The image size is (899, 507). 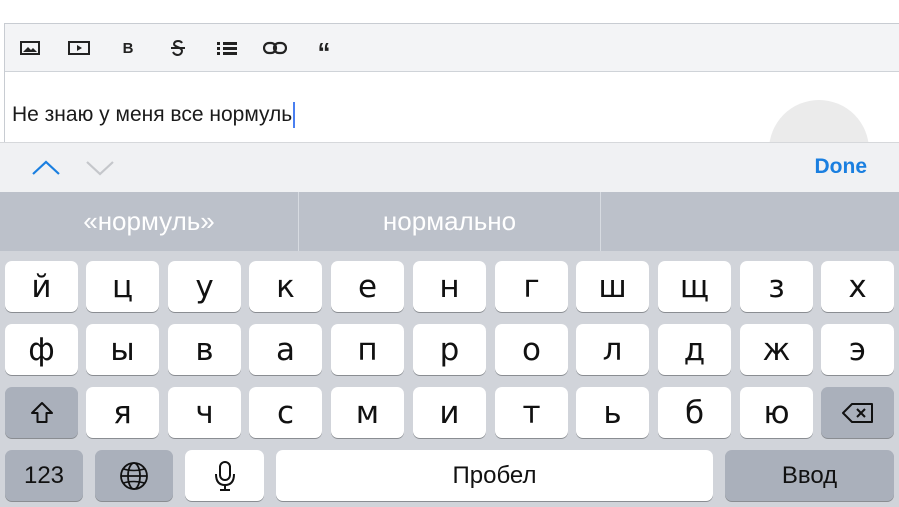 I want to click on key-д: д, so click(x=694, y=349).